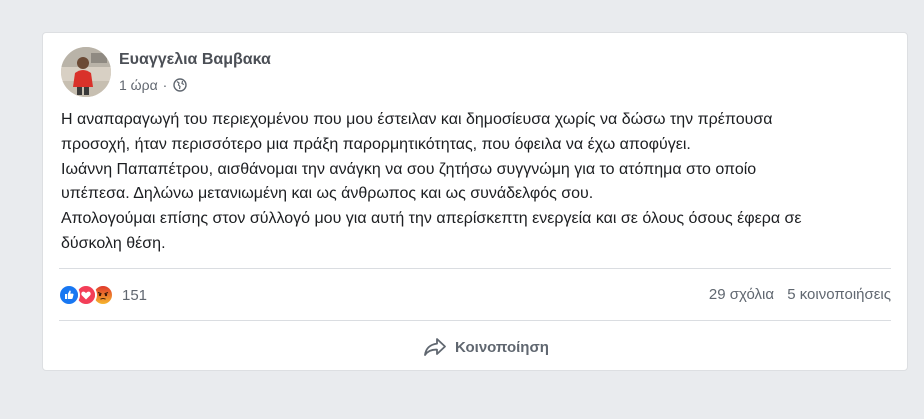 The width and height of the screenshot is (924, 419). What do you see at coordinates (195, 60) in the screenshot?
I see `author-name: Ευαγγελια Βαμβακα` at bounding box center [195, 60].